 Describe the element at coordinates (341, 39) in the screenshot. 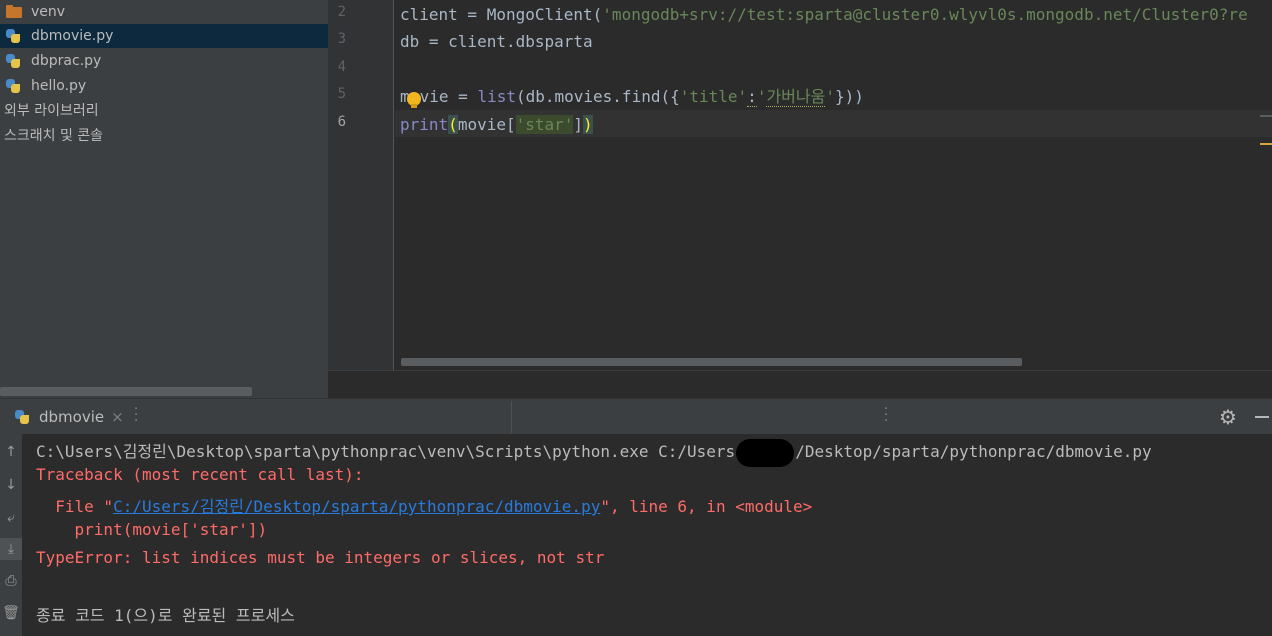

I see `line-number: 3` at that location.